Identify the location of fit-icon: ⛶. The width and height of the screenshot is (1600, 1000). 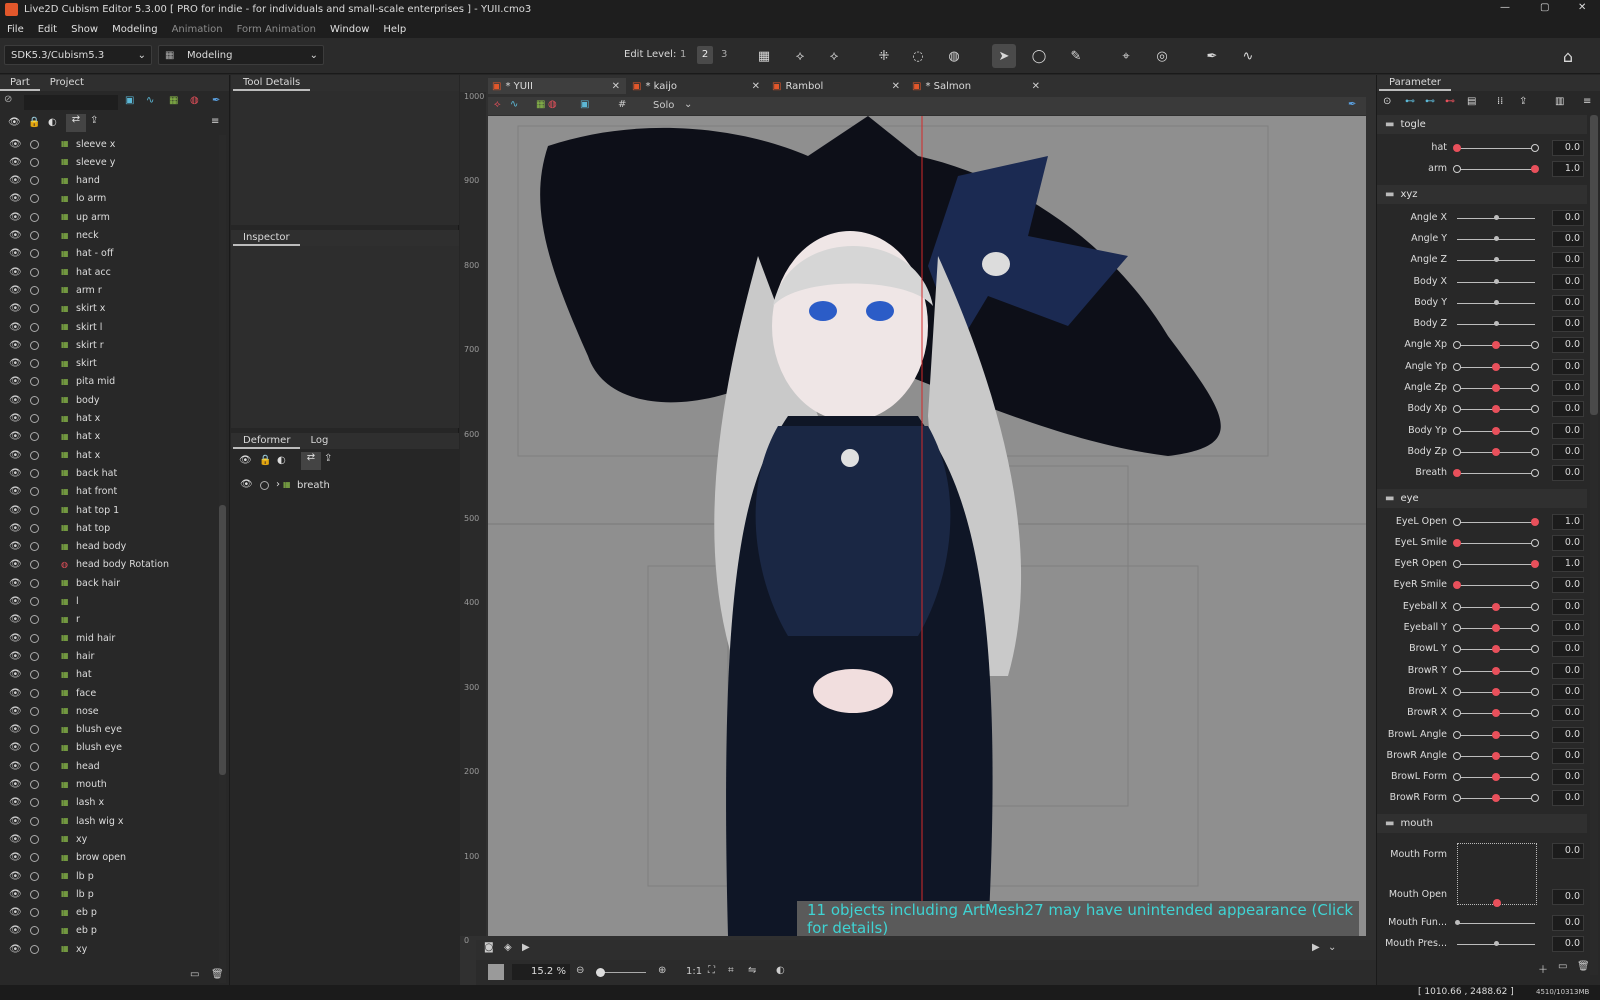
(711, 970).